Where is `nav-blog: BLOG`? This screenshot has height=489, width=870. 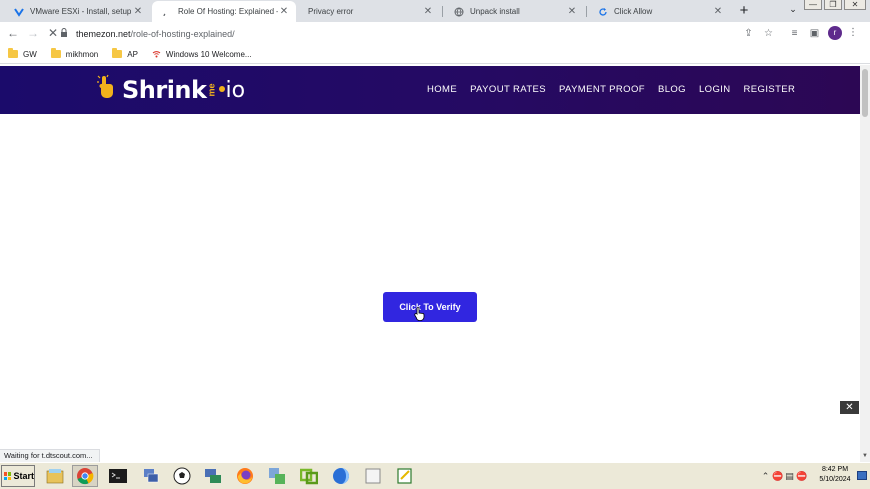
nav-blog: BLOG is located at coordinates (672, 89).